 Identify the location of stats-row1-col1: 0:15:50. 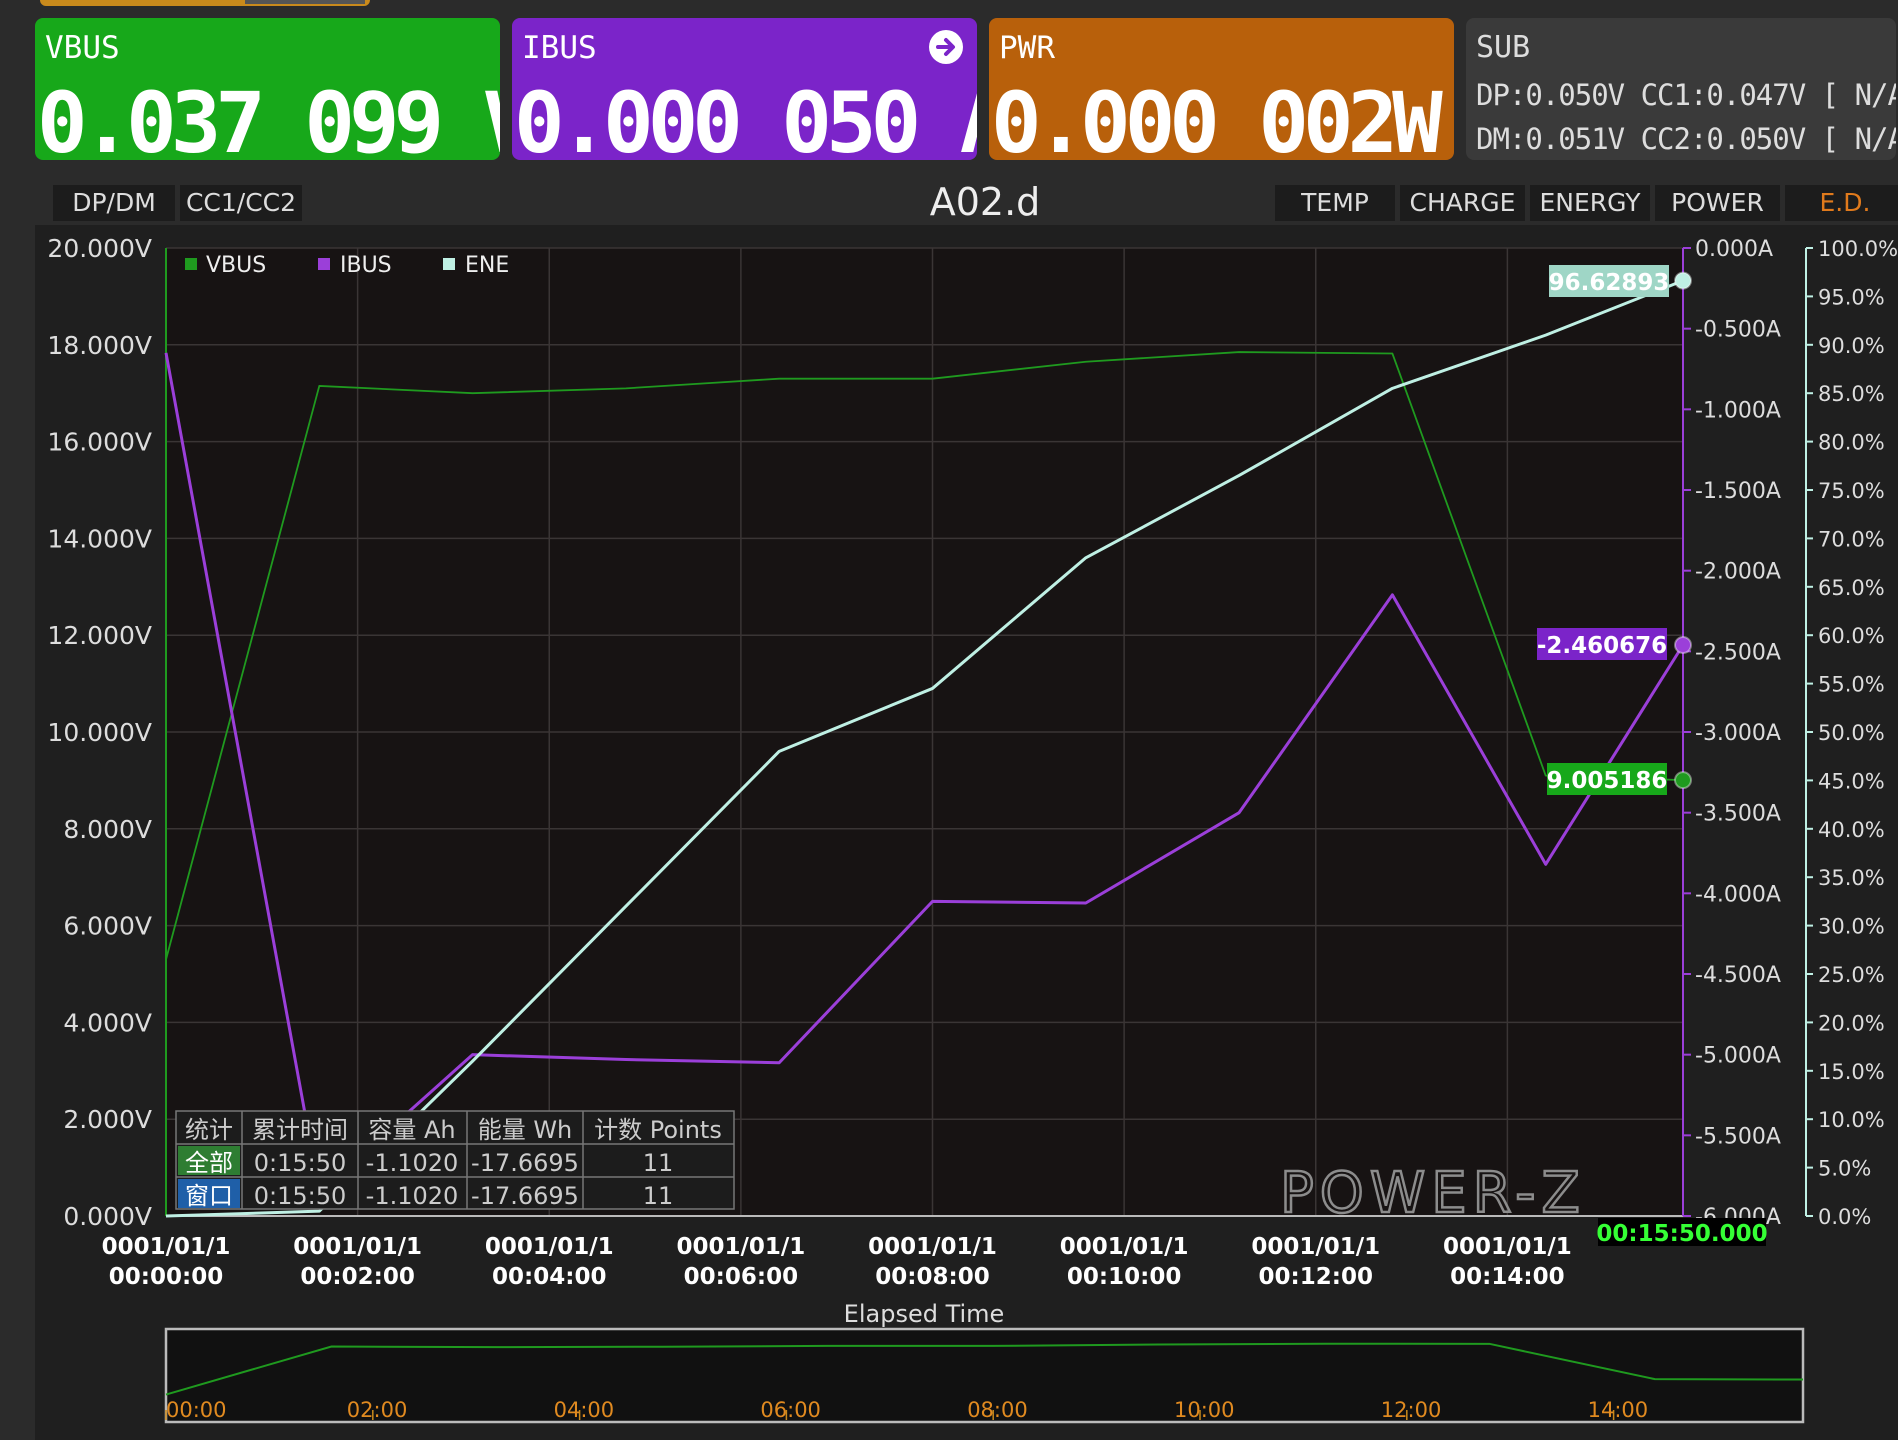
(300, 1196).